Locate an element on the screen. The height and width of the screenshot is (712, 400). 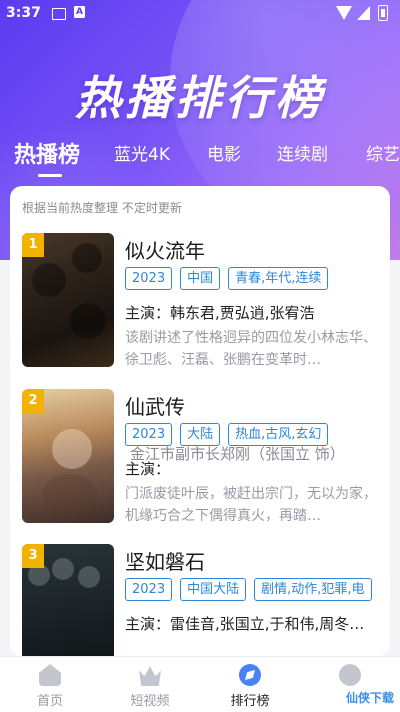
tab-hot: 热播榜 is located at coordinates (47, 154).